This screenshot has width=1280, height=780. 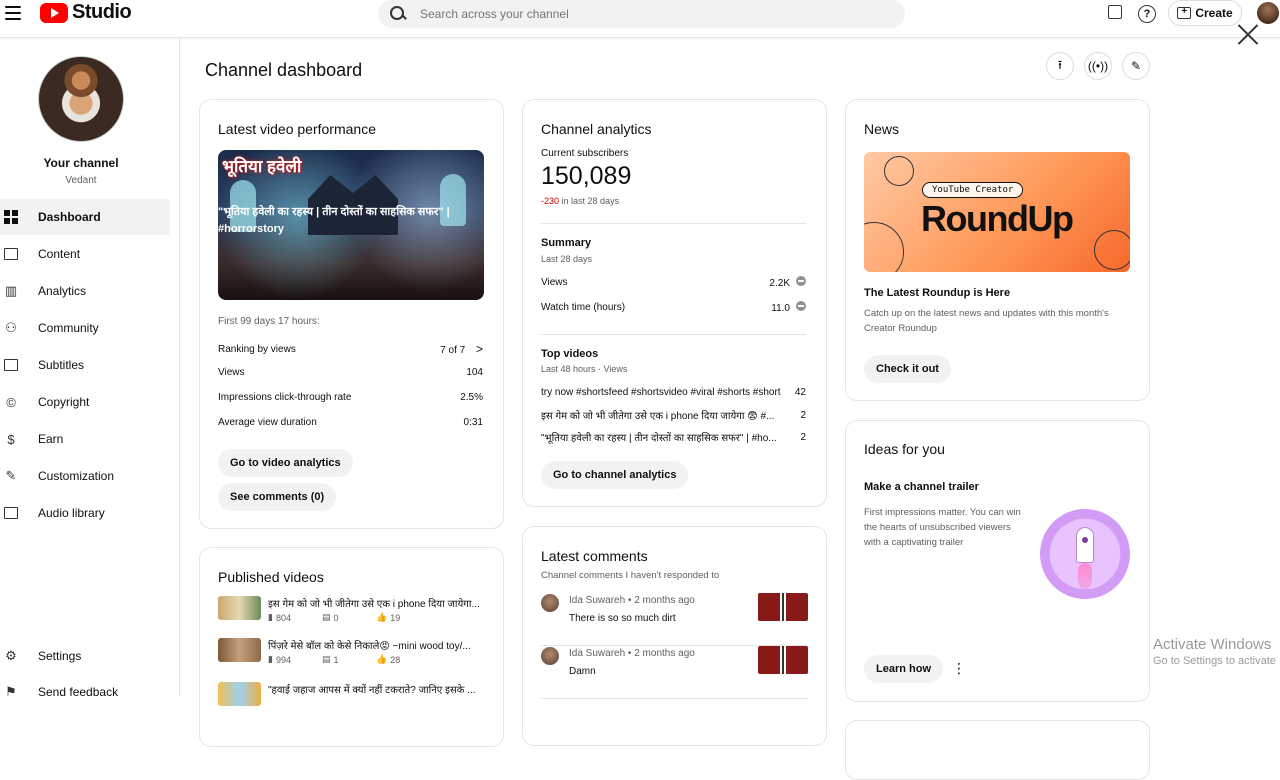 What do you see at coordinates (85, 328) in the screenshot?
I see `sidebar-item-community: ⚇ Community` at bounding box center [85, 328].